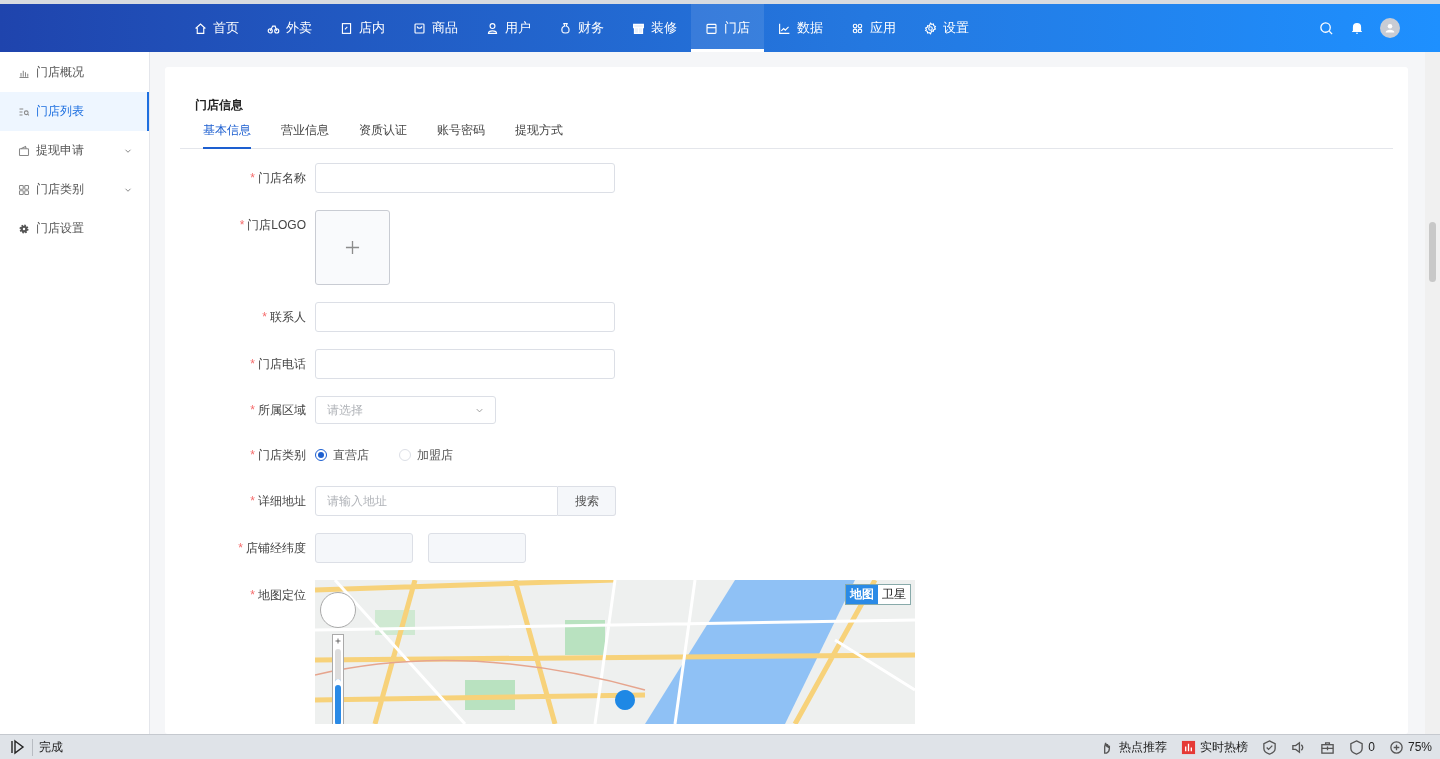 This screenshot has width=1440, height=759. Describe the element at coordinates (276, 225) in the screenshot. I see `field-label: 门店LOGO` at that location.